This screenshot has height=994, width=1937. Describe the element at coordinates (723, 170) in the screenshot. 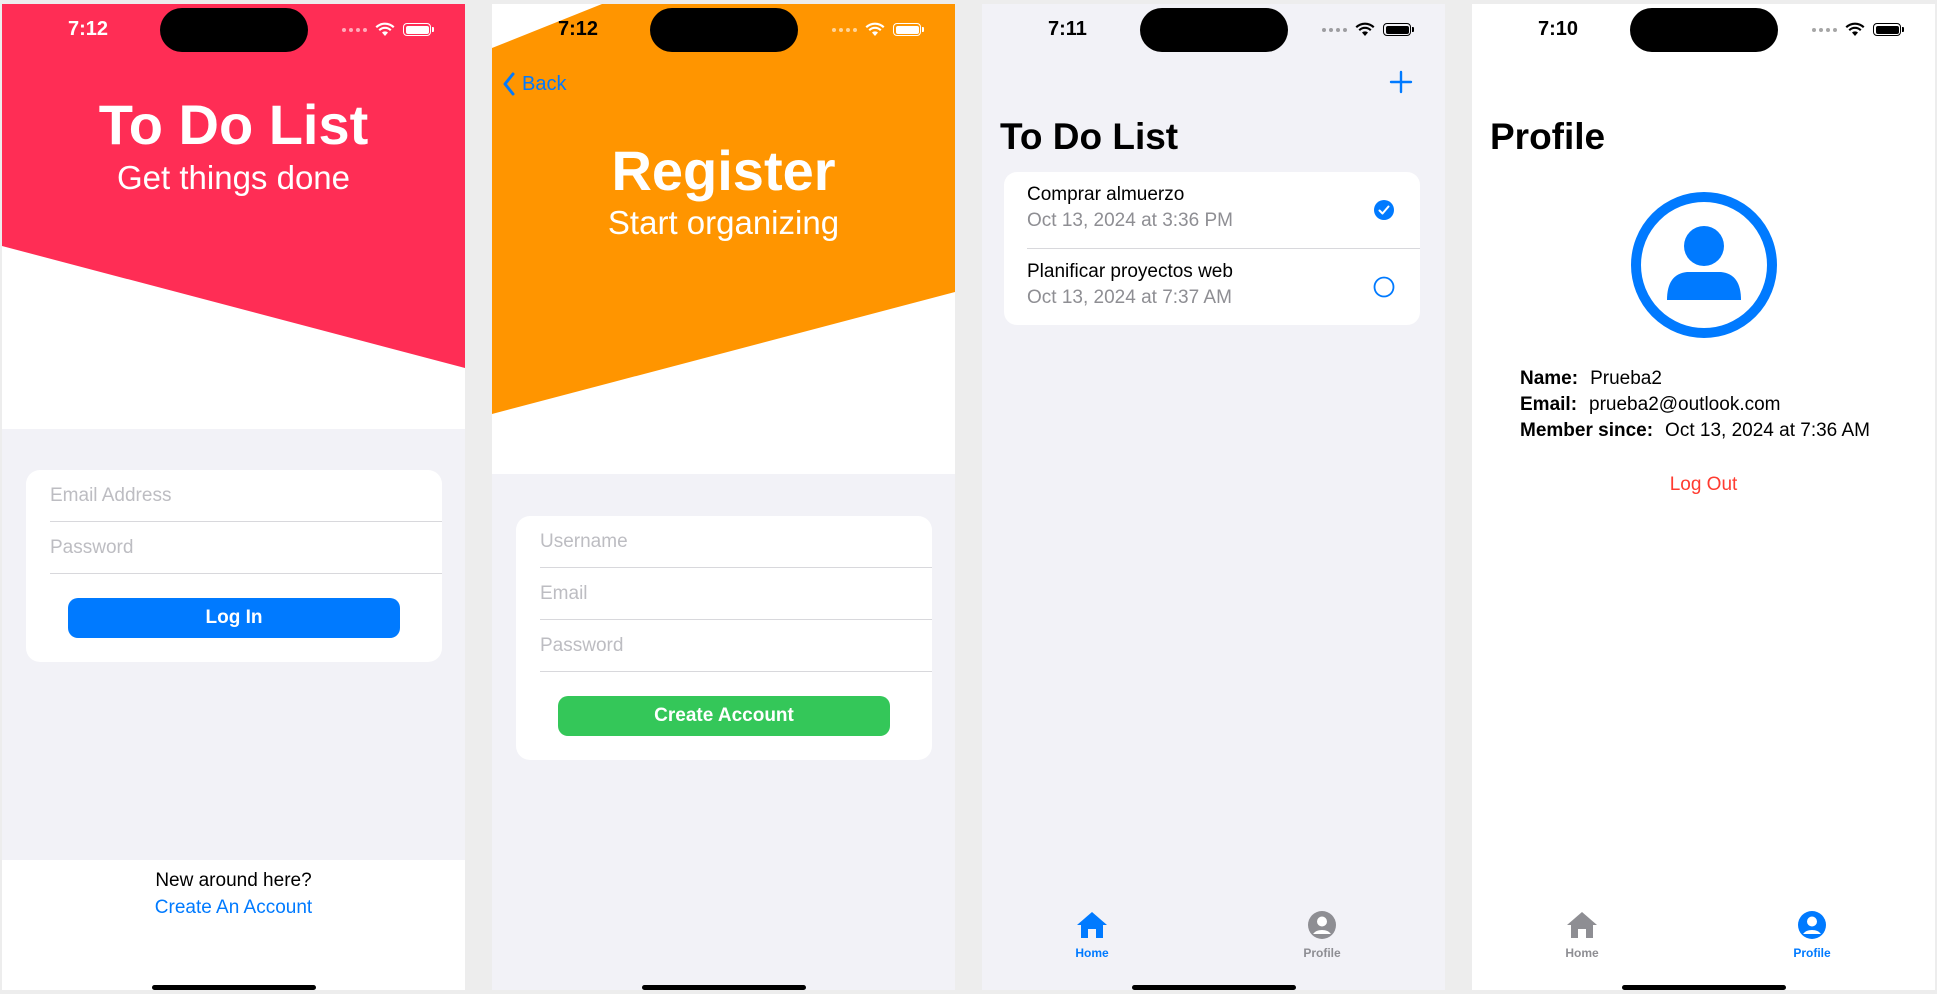

I see `register-title: Register` at that location.